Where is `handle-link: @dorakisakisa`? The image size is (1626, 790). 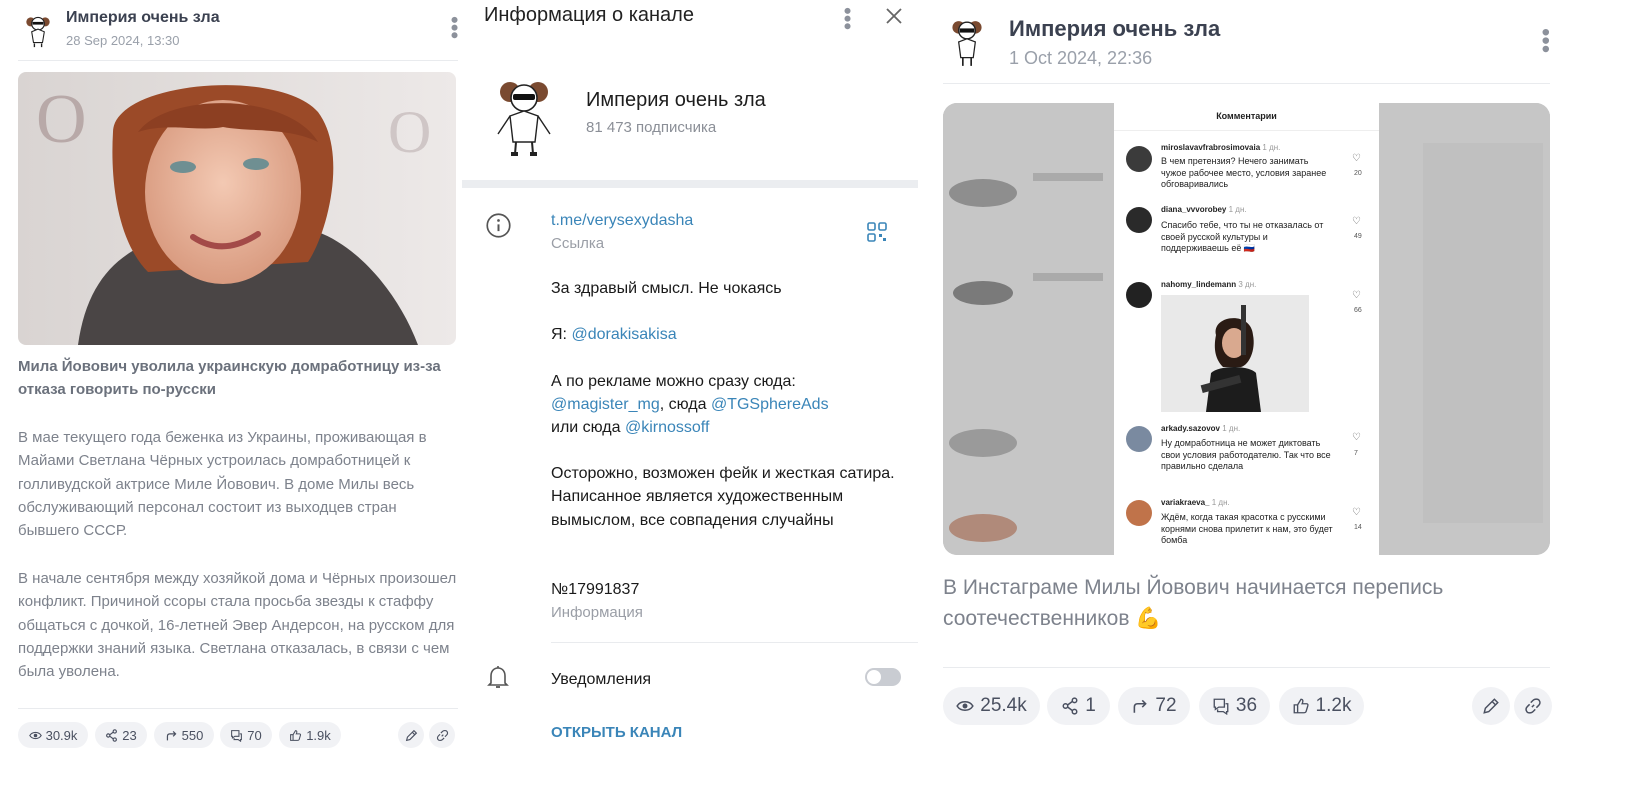 handle-link: @dorakisakisa is located at coordinates (623, 334).